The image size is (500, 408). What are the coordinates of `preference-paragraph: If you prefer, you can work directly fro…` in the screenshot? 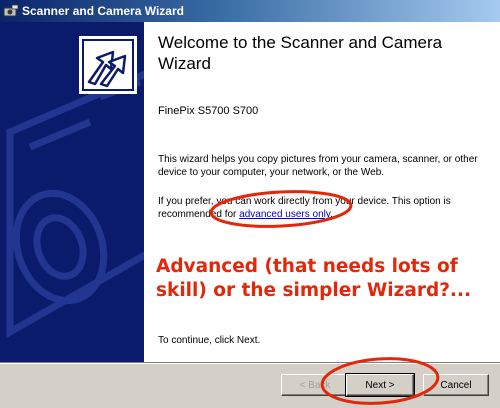 It's located at (318, 208).